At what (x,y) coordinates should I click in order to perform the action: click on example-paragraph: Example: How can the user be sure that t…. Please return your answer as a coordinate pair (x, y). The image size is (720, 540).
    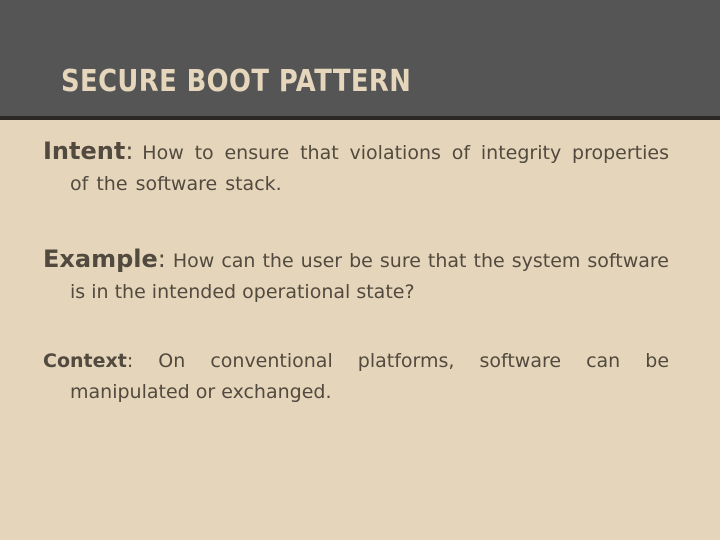
    Looking at the image, I should click on (356, 276).